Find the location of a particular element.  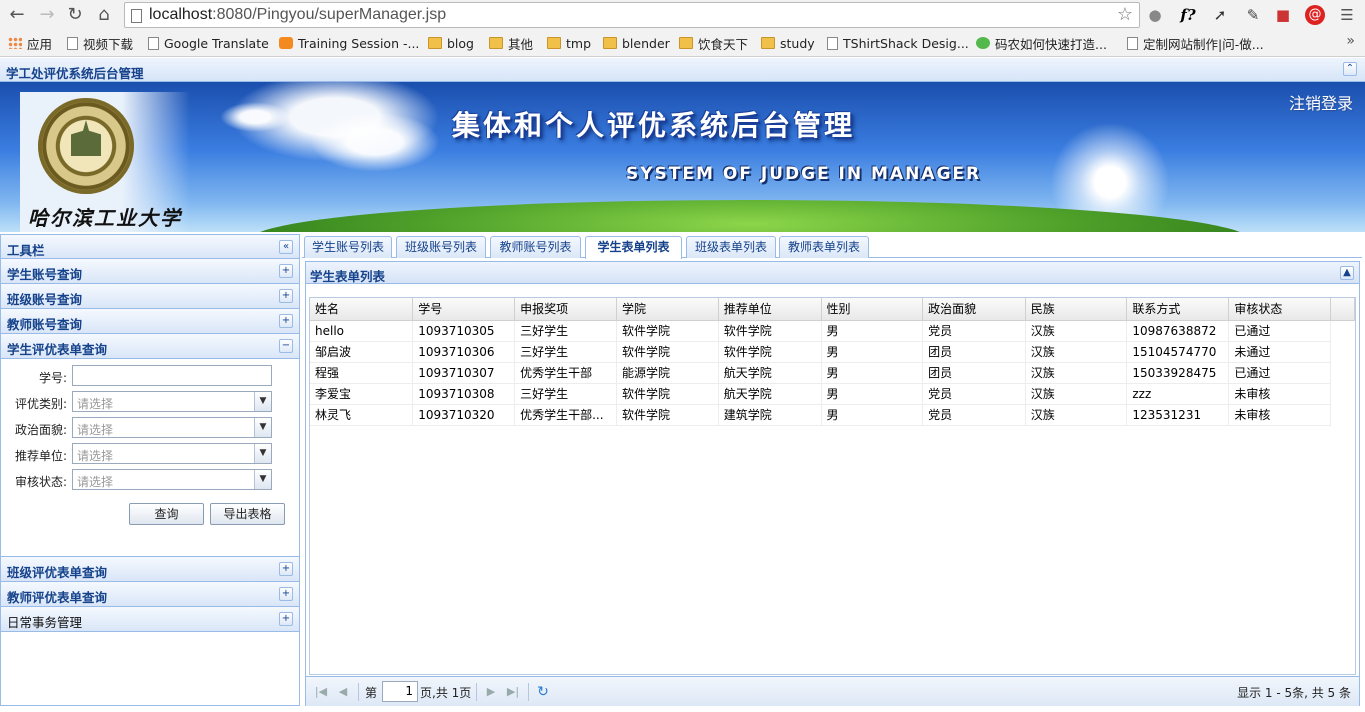

eyedropper-icon: ✎ is located at coordinates (1253, 15).